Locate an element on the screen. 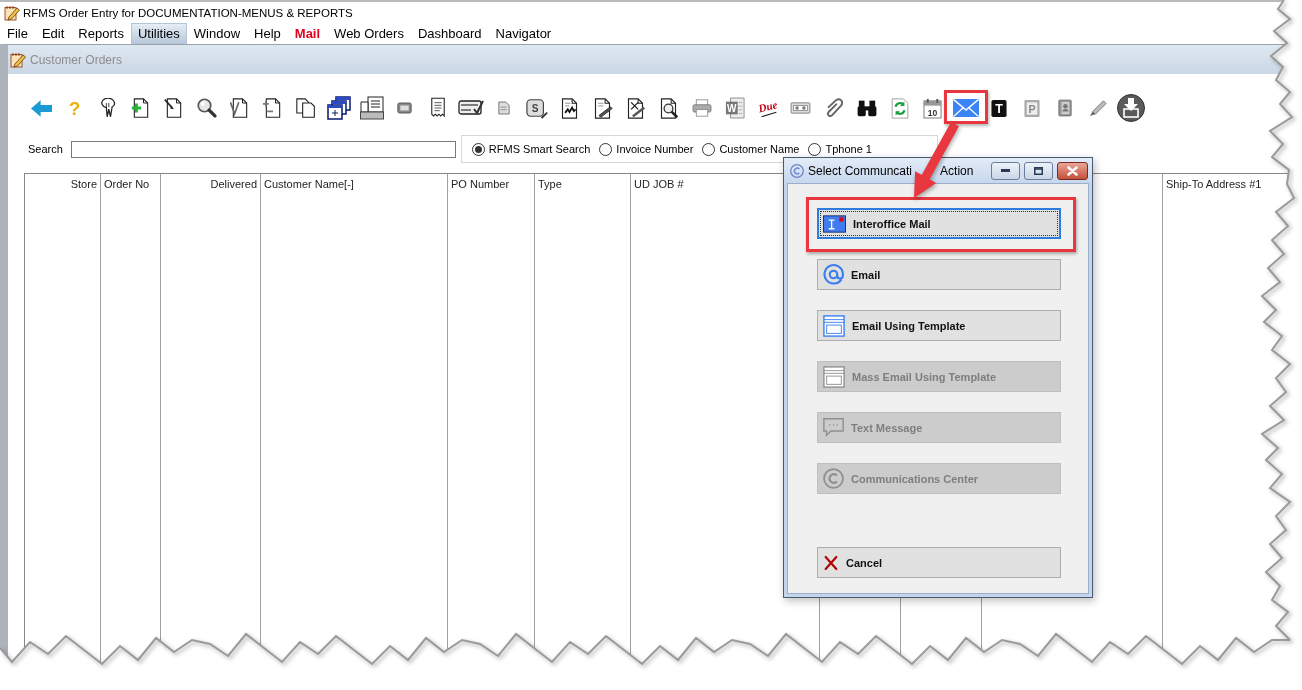 This screenshot has height=690, width=1302. search-mode-radio: Tphone 1 is located at coordinates (840, 149).